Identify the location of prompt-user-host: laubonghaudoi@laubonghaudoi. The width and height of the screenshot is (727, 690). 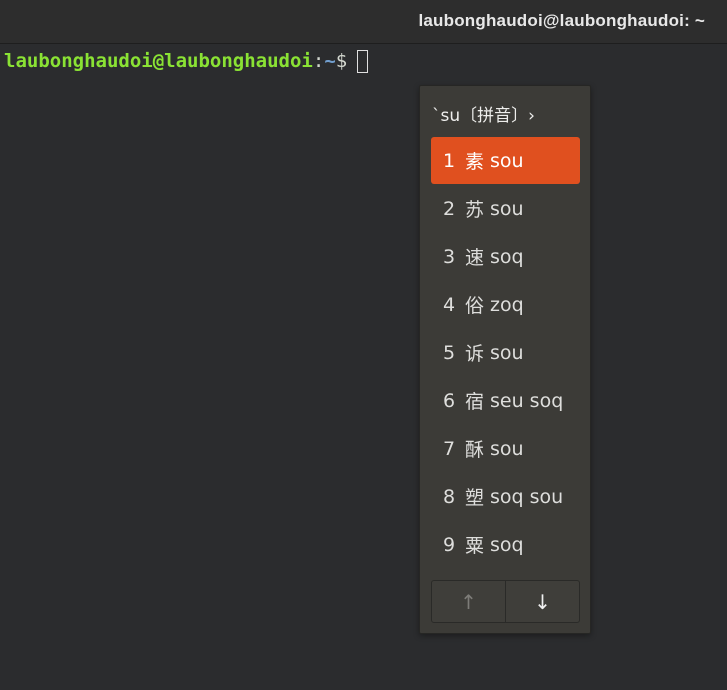
(158, 61).